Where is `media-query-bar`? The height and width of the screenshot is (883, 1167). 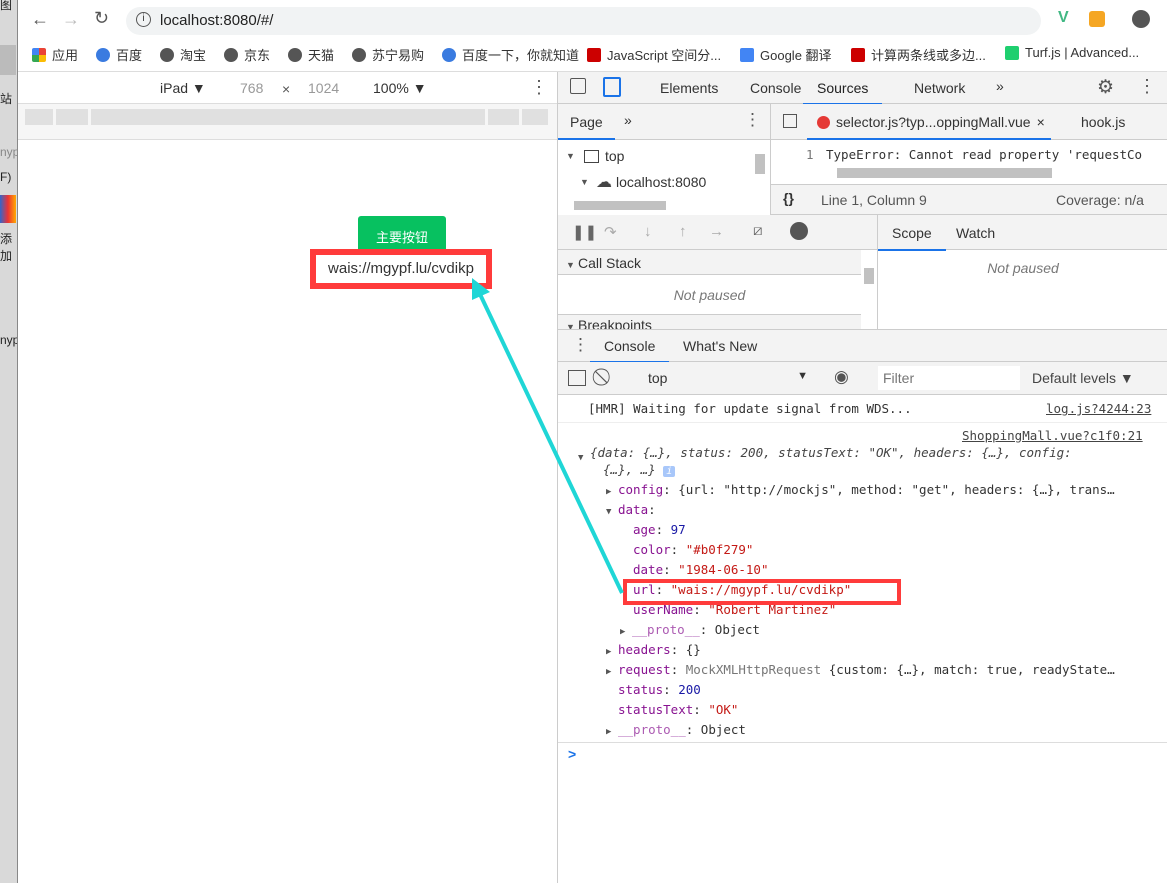 media-query-bar is located at coordinates (287, 122).